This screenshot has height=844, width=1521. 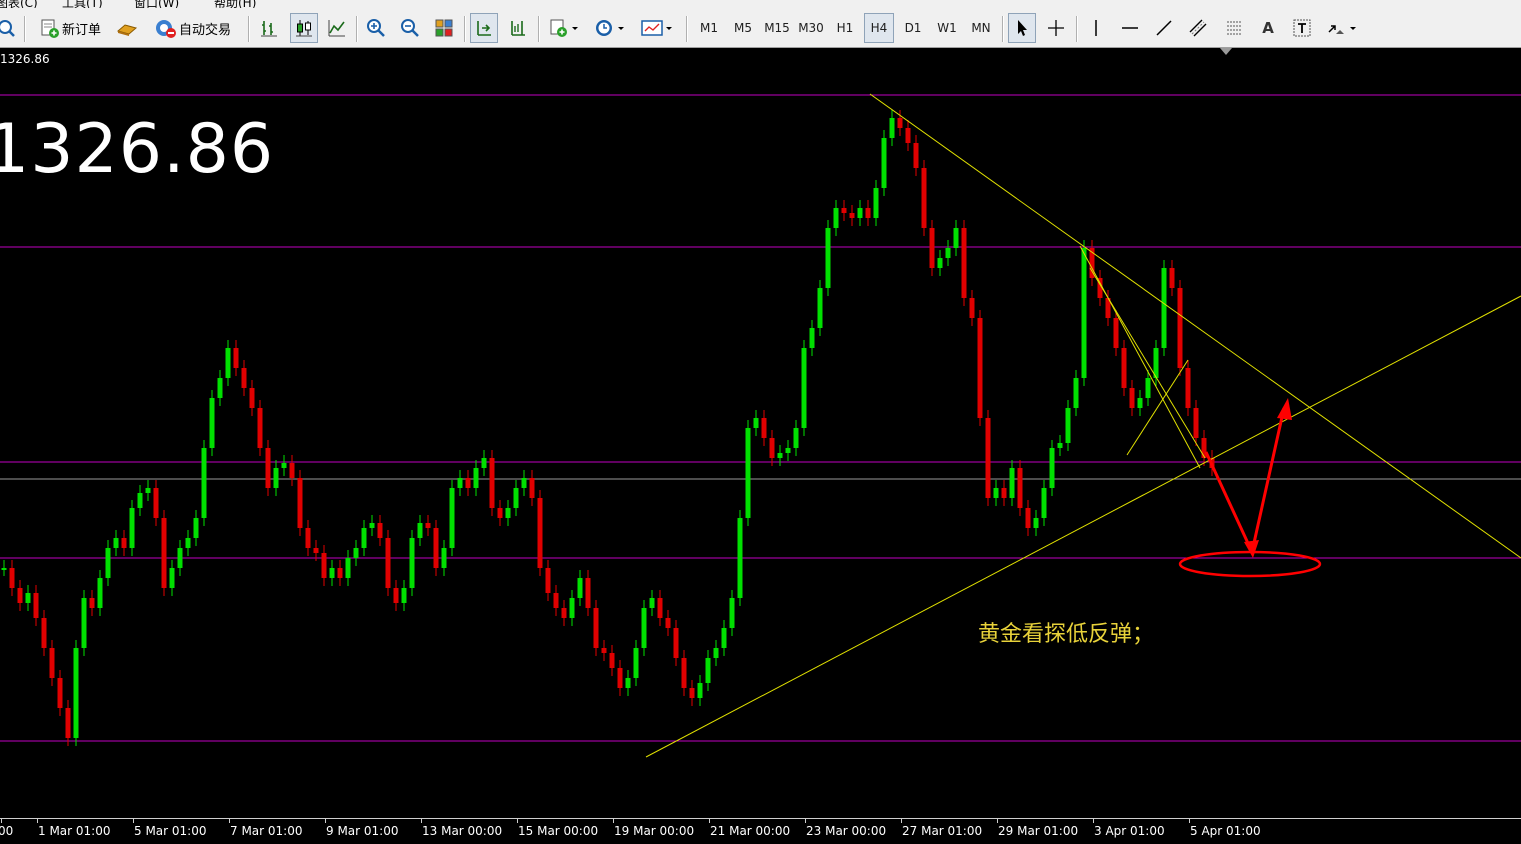 I want to click on timeframe-m30: M30, so click(x=811, y=28).